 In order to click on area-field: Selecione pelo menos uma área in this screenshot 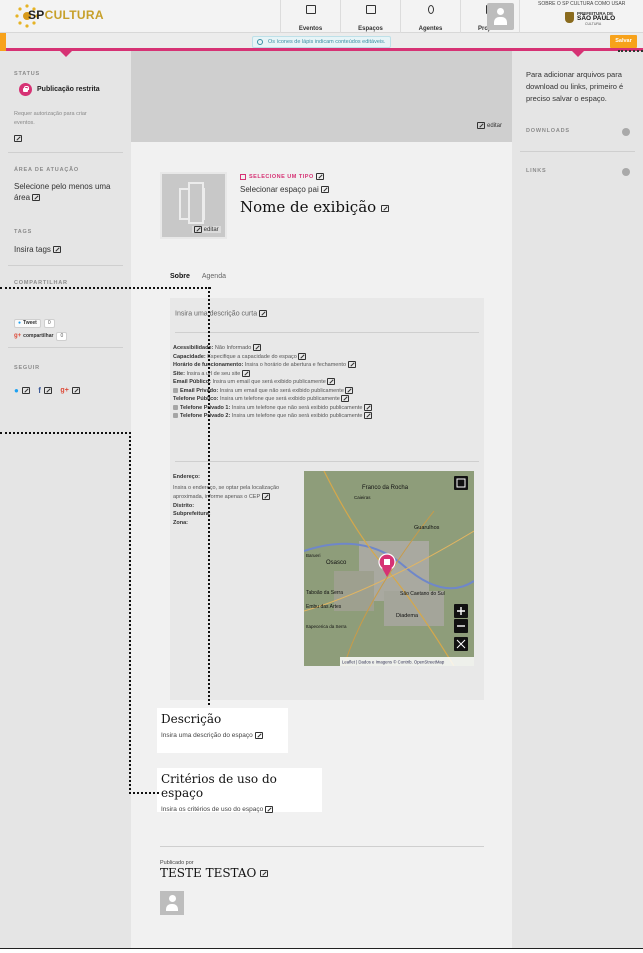, I will do `click(62, 192)`.